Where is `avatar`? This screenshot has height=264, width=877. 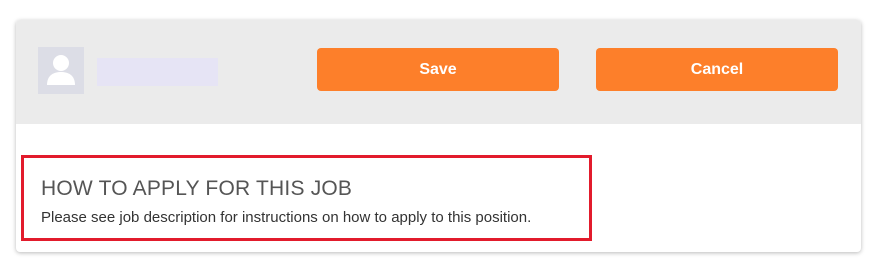
avatar is located at coordinates (61, 70).